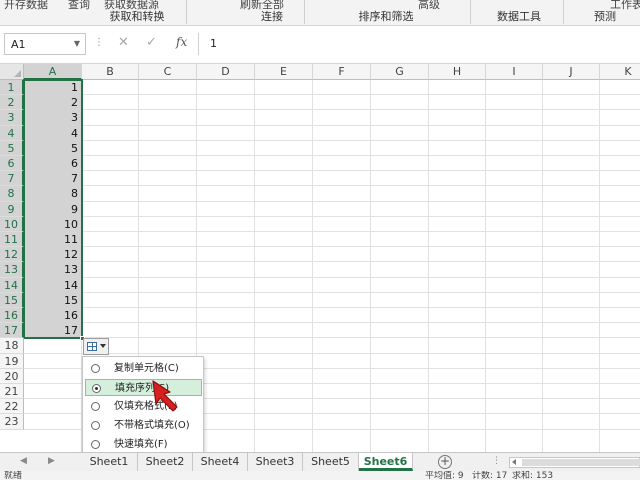 The width and height of the screenshot is (640, 480). I want to click on row-header: 9, so click(12, 209).